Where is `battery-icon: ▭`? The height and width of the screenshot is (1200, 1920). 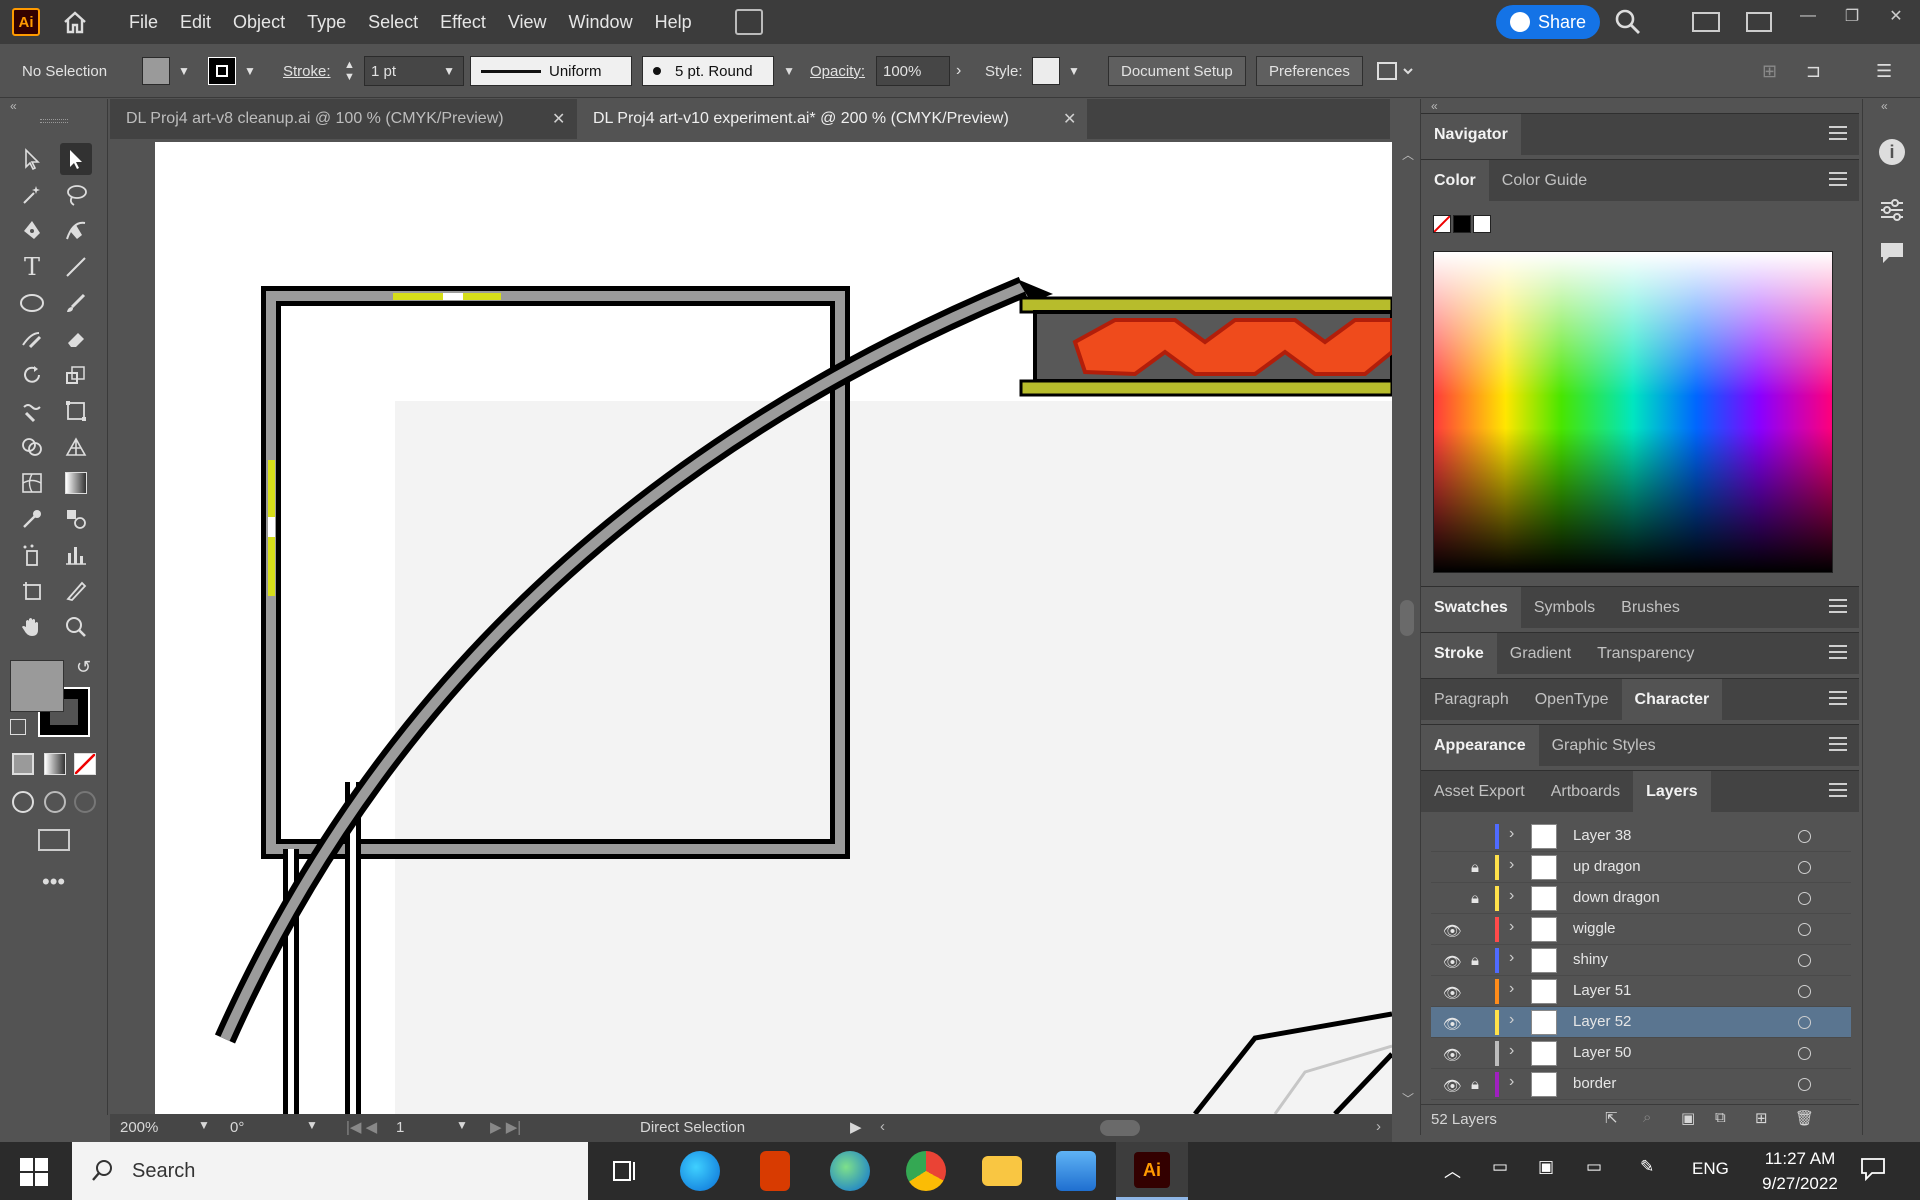
battery-icon: ▭ is located at coordinates (1594, 1167).